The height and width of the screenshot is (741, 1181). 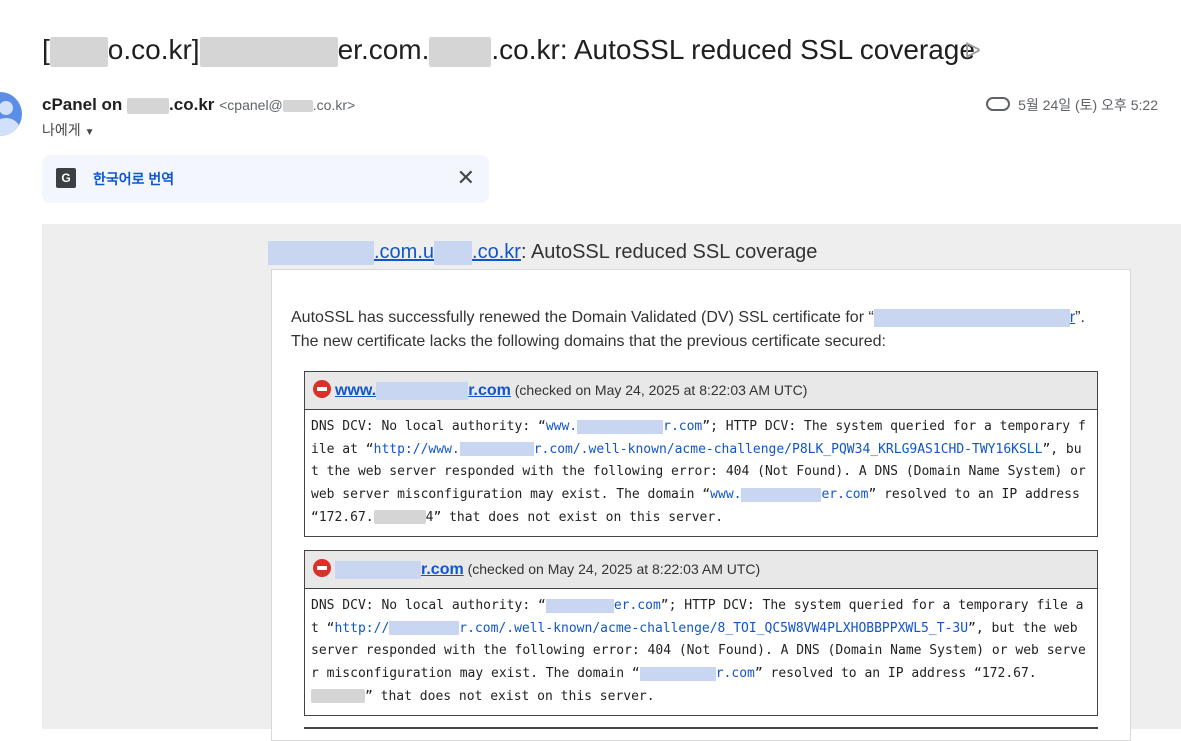 What do you see at coordinates (404, 252) in the screenshot?
I see `title-link: .com.u` at bounding box center [404, 252].